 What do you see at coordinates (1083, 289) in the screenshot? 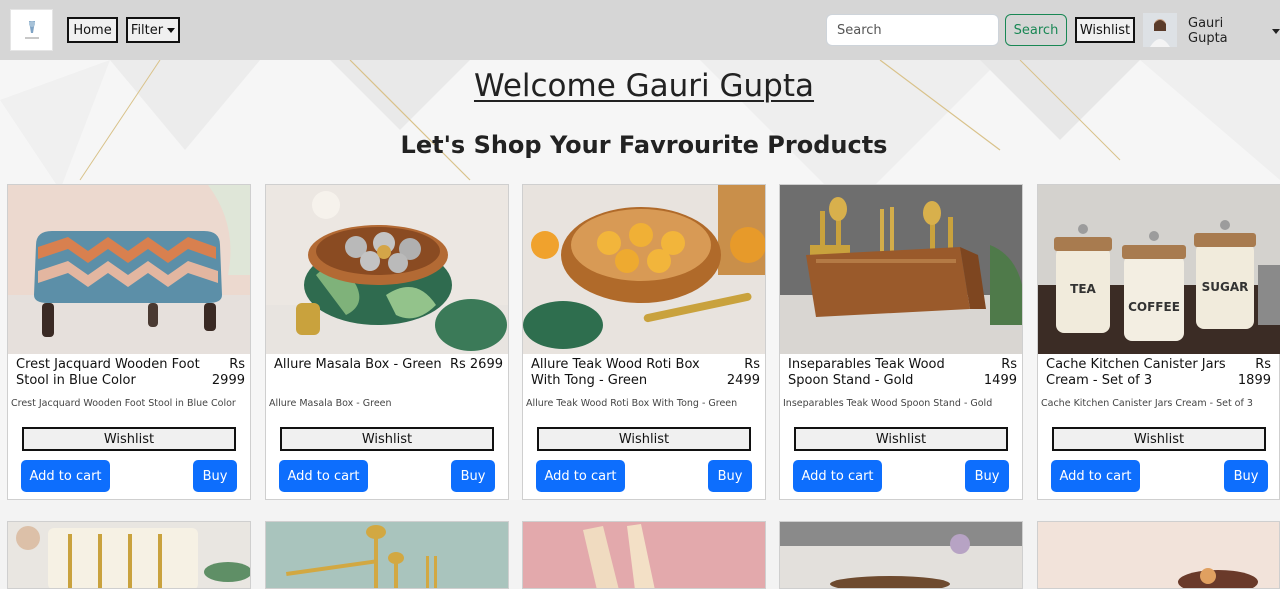
I see `jar-label: TEA` at bounding box center [1083, 289].